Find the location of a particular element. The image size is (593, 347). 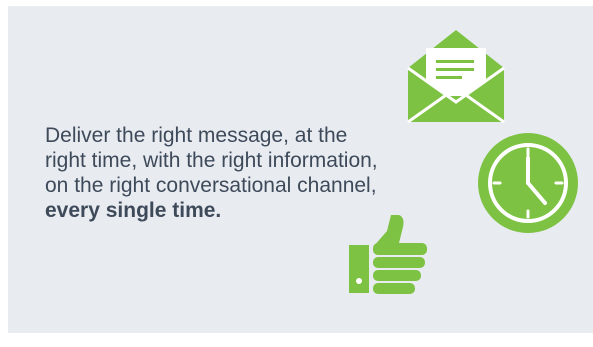

envelope-icon is located at coordinates (456, 77).